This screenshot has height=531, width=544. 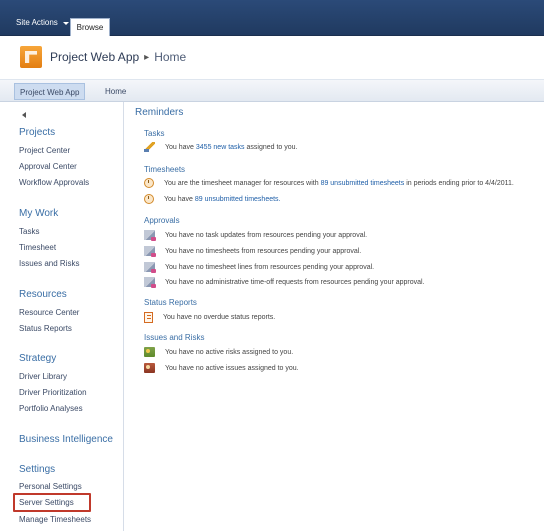 What do you see at coordinates (148, 317) in the screenshot?
I see `status-report-icon` at bounding box center [148, 317].